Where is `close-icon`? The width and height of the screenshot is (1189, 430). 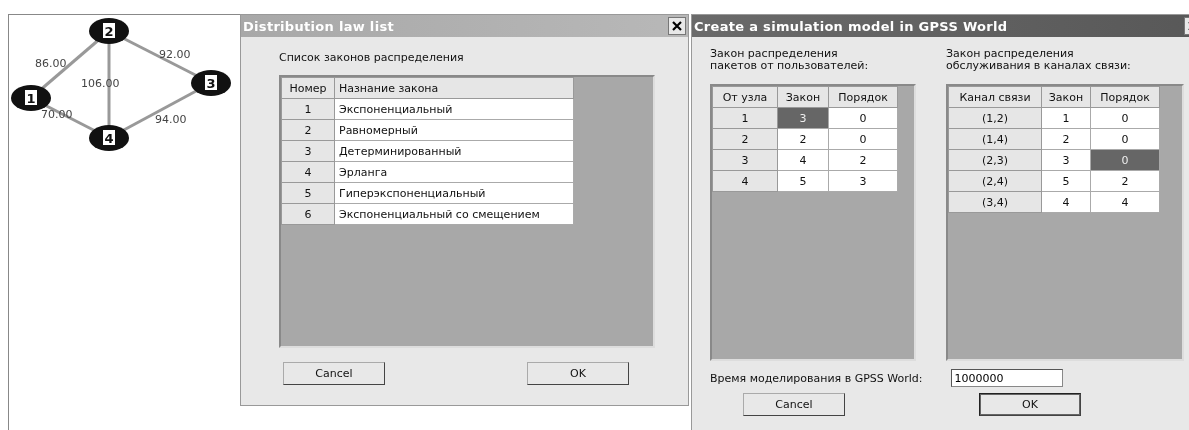
close-icon is located at coordinates (677, 26).